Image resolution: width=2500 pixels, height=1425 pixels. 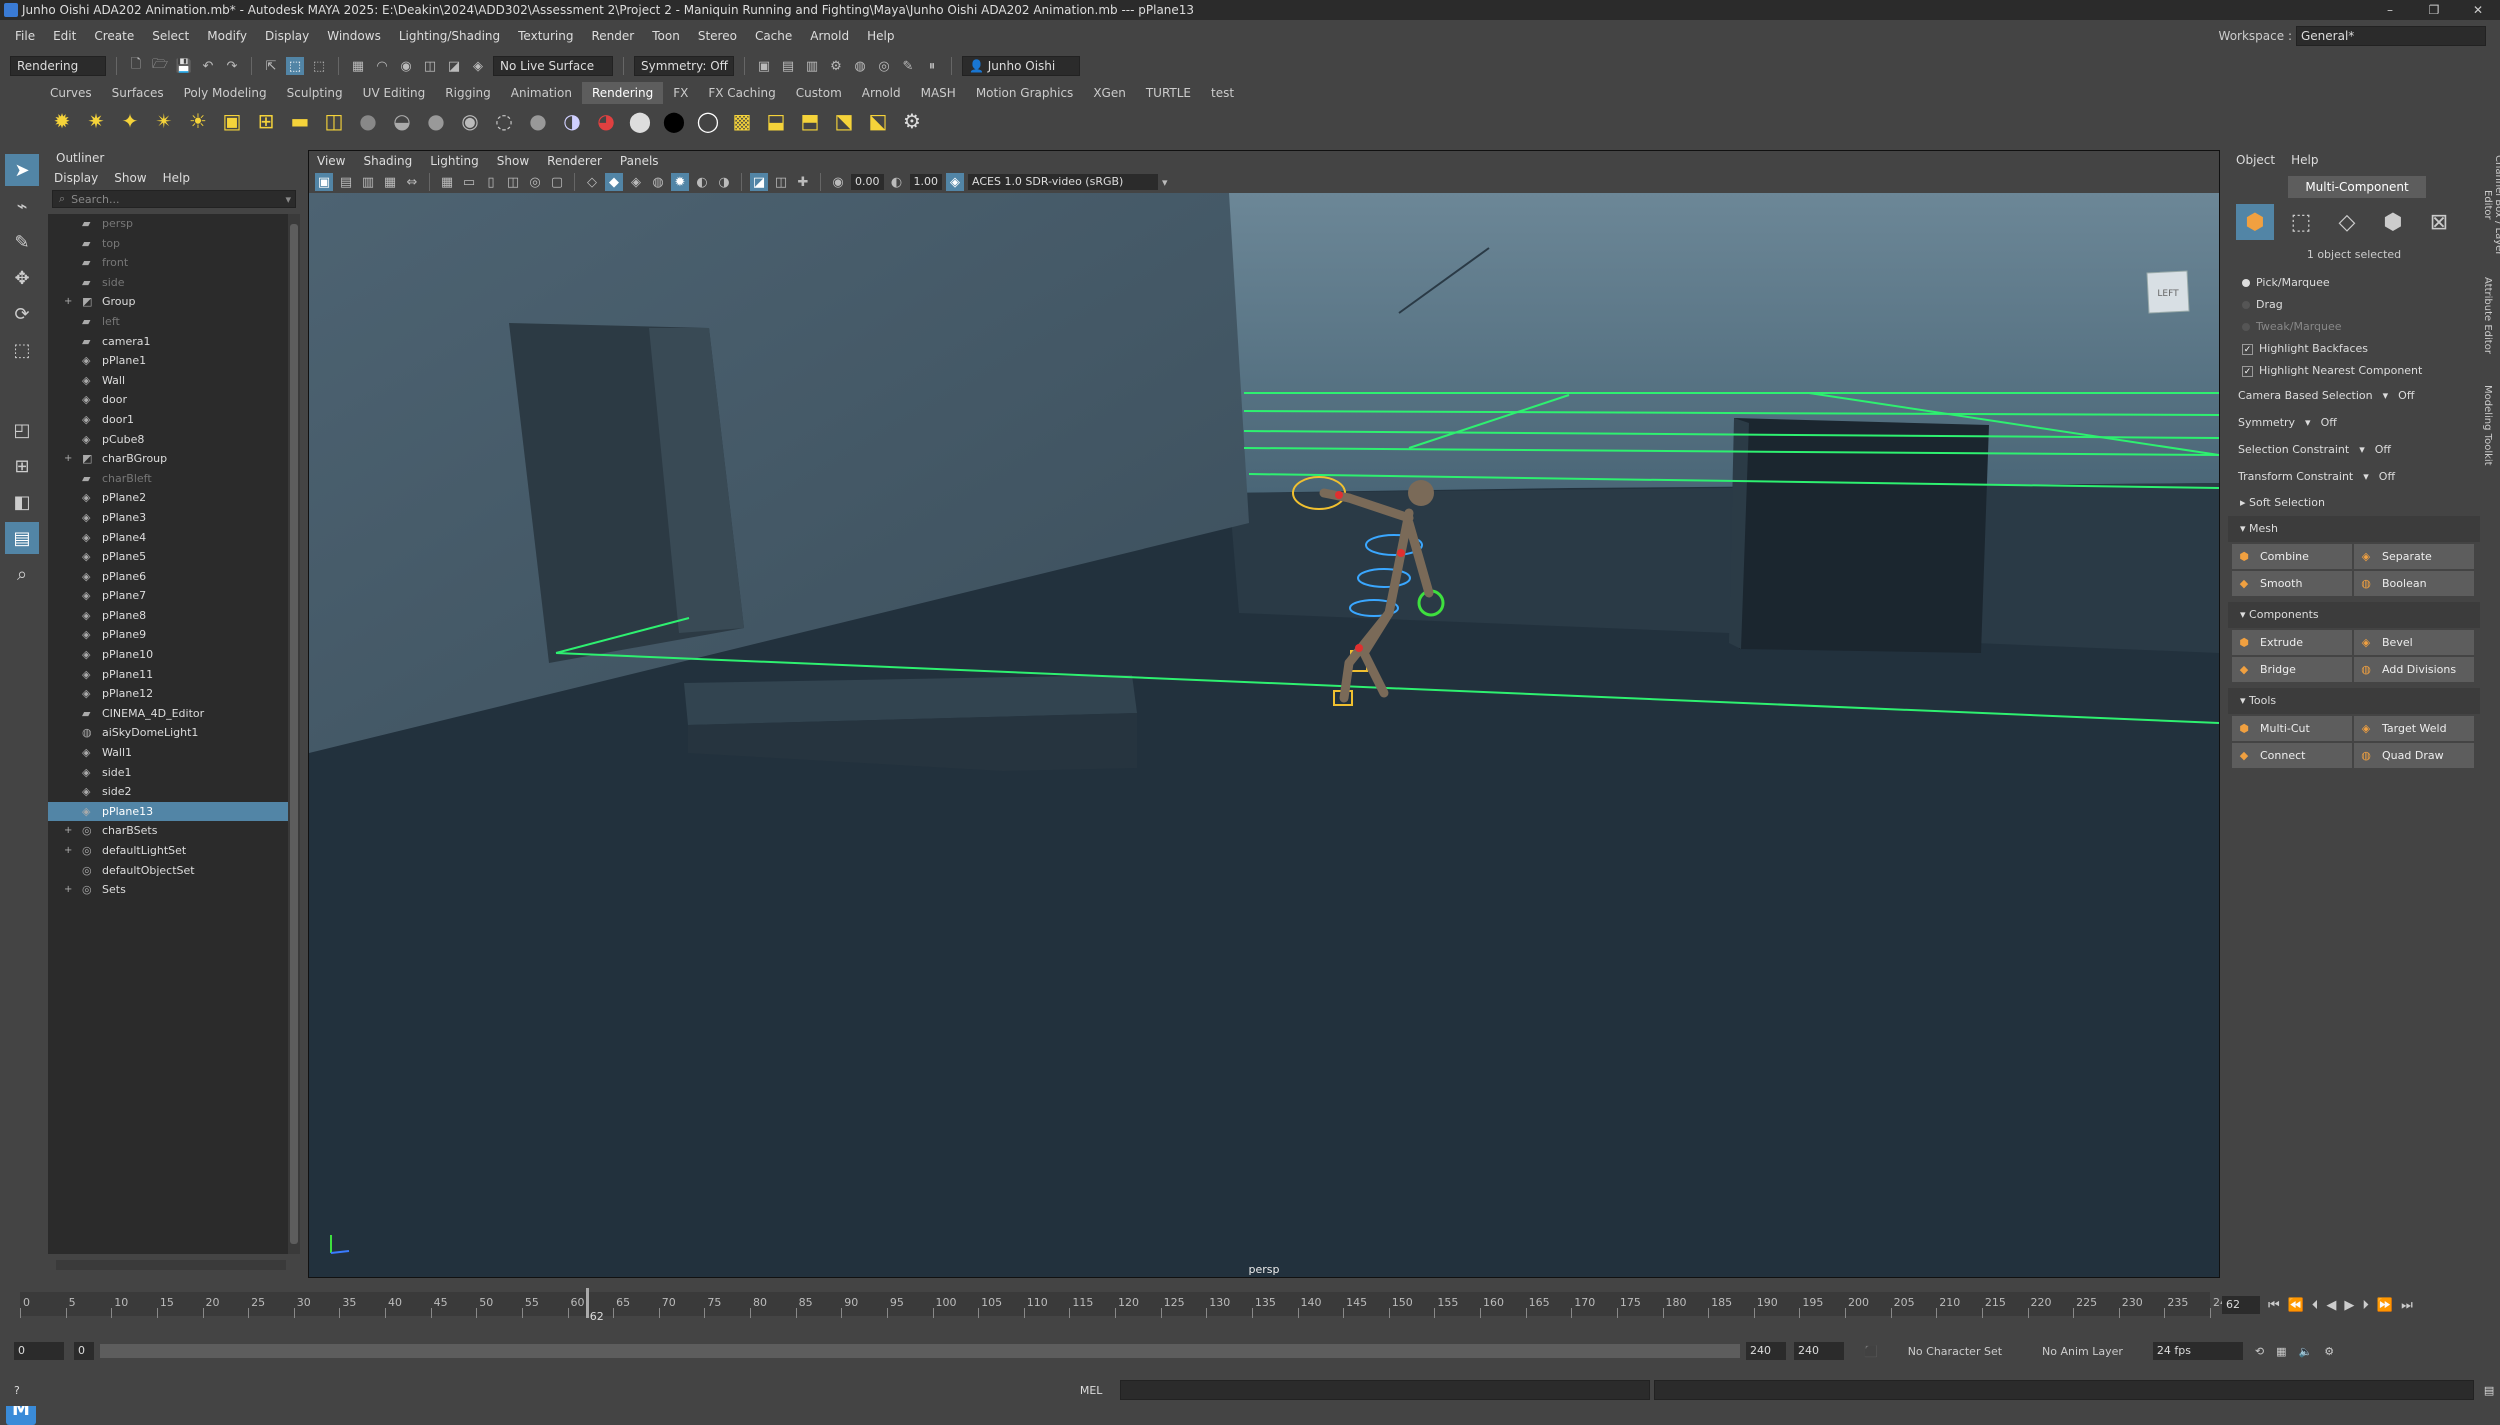 I want to click on step-back-frame-icon: ⏴, so click(x=2315, y=1305).